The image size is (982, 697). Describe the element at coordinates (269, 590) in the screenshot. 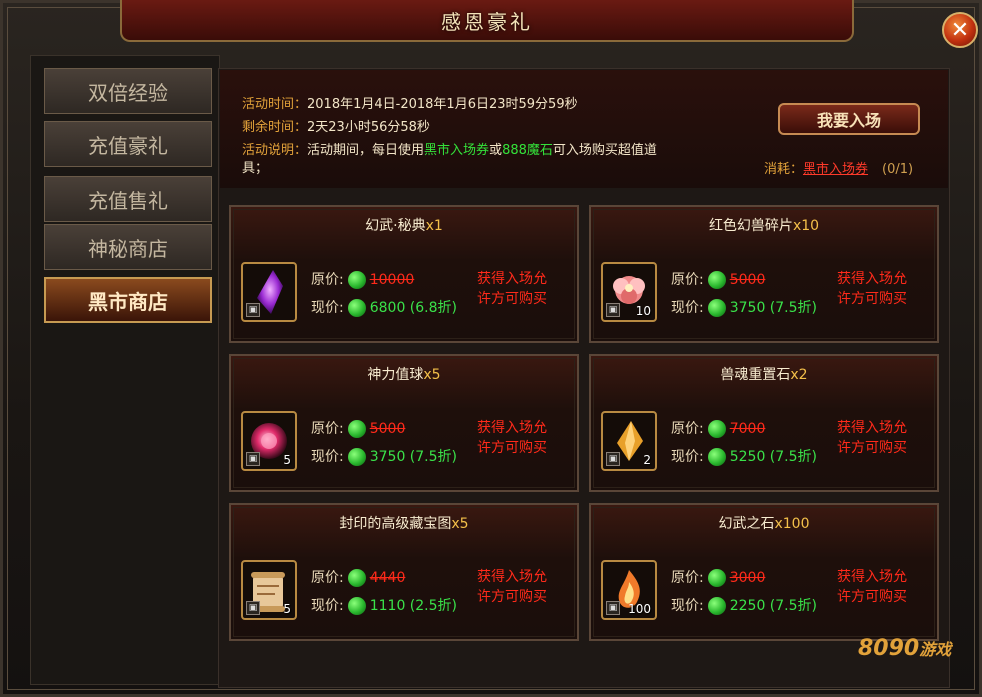

I see `treasure-map-icon: ▣ 5` at that location.